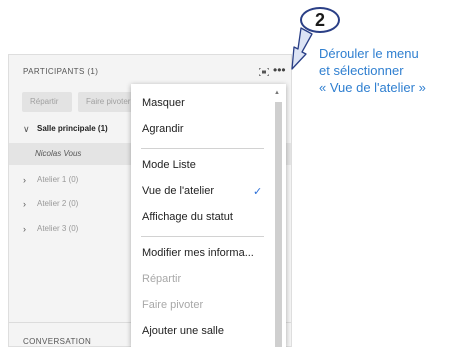 The width and height of the screenshot is (456, 347). Describe the element at coordinates (47, 102) in the screenshot. I see `assign-button: Répartir` at that location.